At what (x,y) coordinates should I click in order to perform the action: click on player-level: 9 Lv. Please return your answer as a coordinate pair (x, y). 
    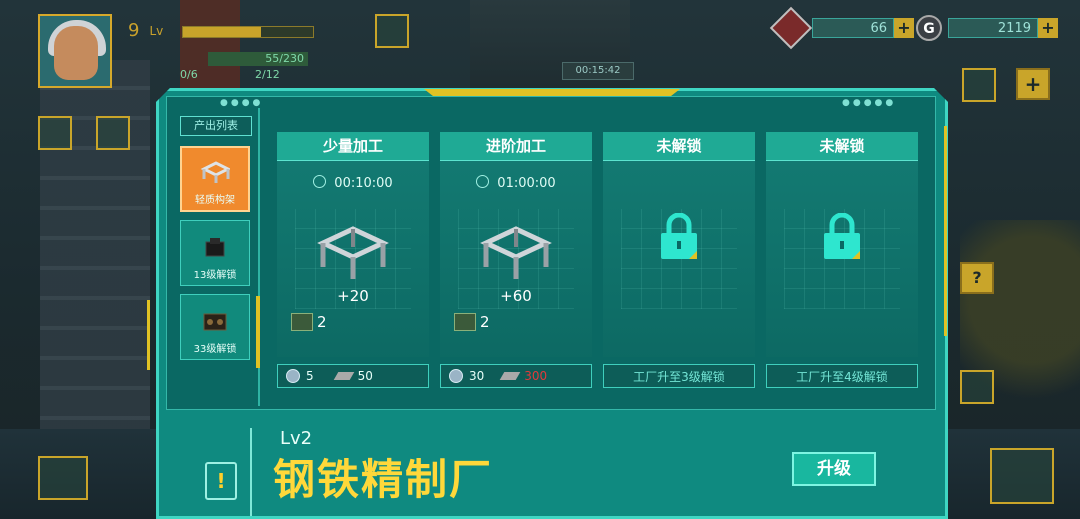
    Looking at the image, I should click on (145, 30).